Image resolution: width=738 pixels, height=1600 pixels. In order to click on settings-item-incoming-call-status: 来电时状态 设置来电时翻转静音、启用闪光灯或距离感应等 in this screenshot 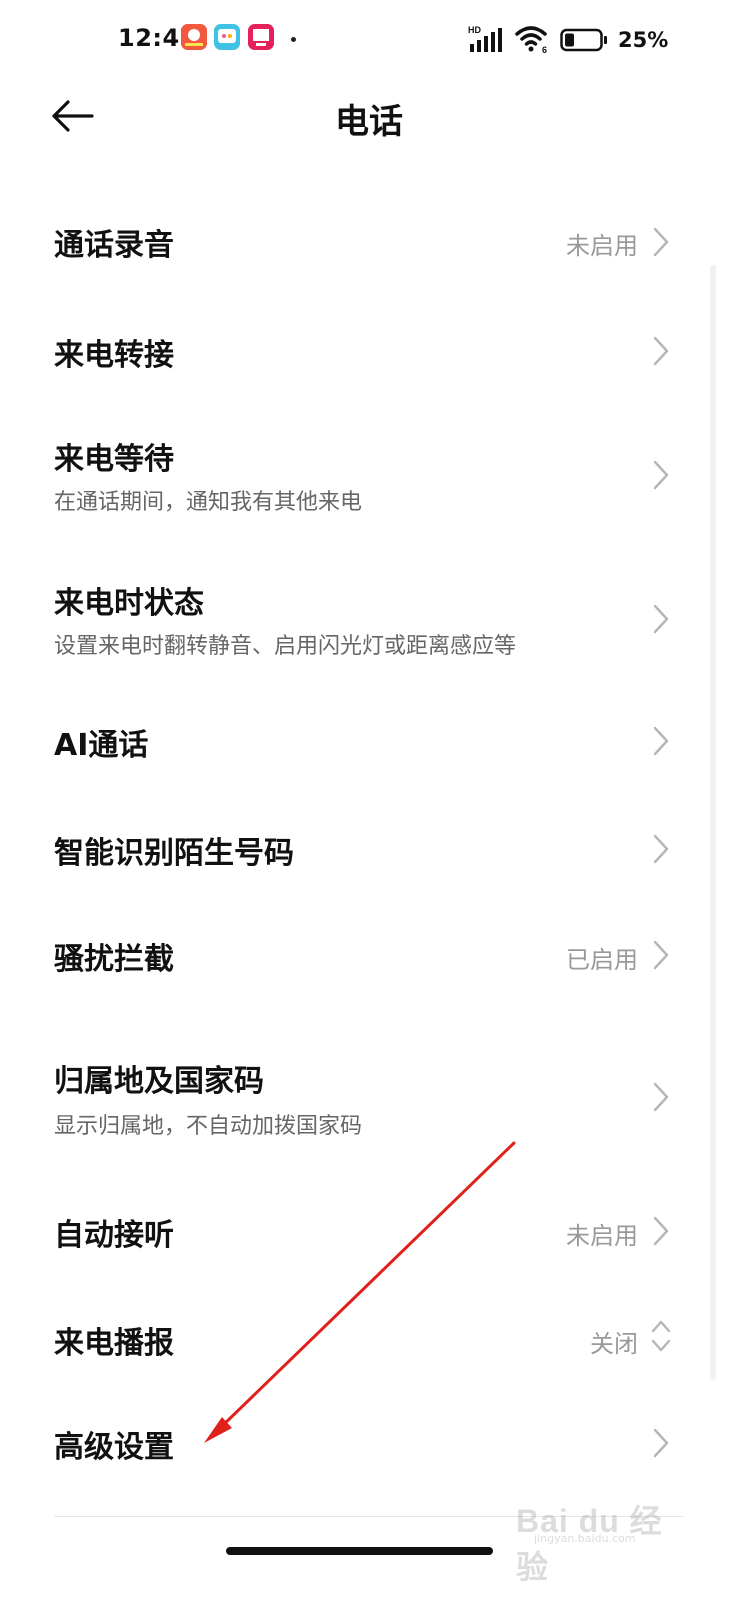, I will do `click(369, 626)`.